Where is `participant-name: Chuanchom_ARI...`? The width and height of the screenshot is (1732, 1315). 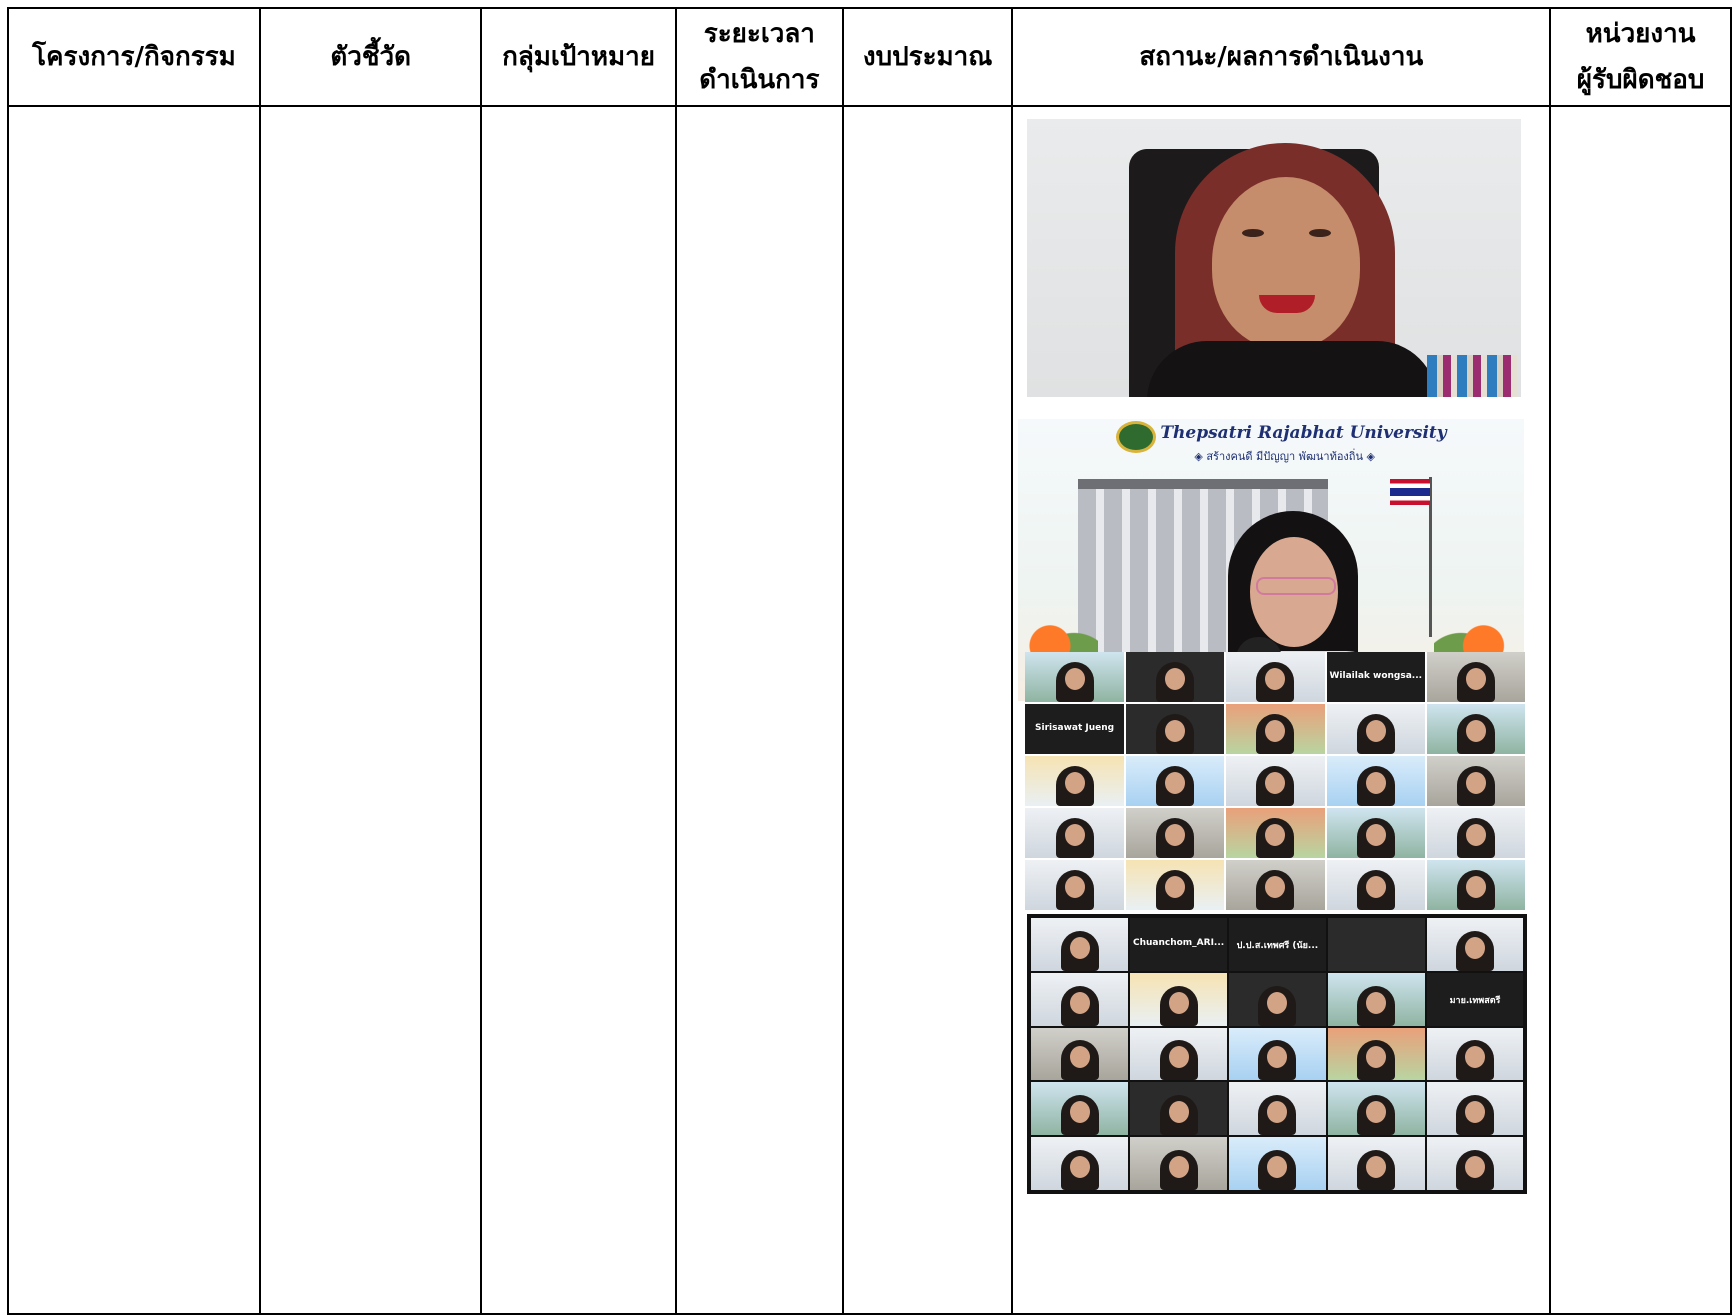
participant-name: Chuanchom_ARI... is located at coordinates (1178, 943).